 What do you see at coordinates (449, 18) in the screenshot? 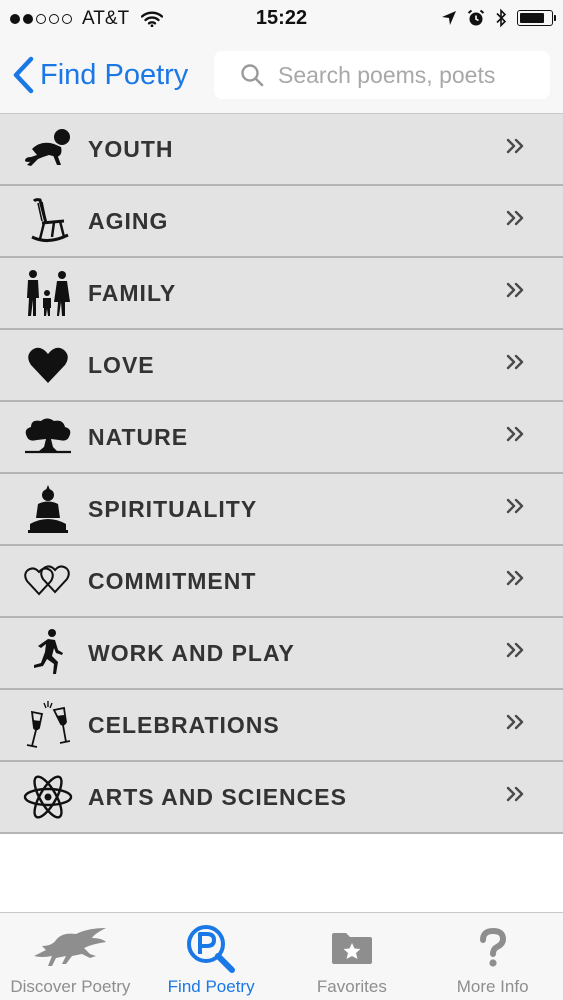
I see `location-arrow-icon` at bounding box center [449, 18].